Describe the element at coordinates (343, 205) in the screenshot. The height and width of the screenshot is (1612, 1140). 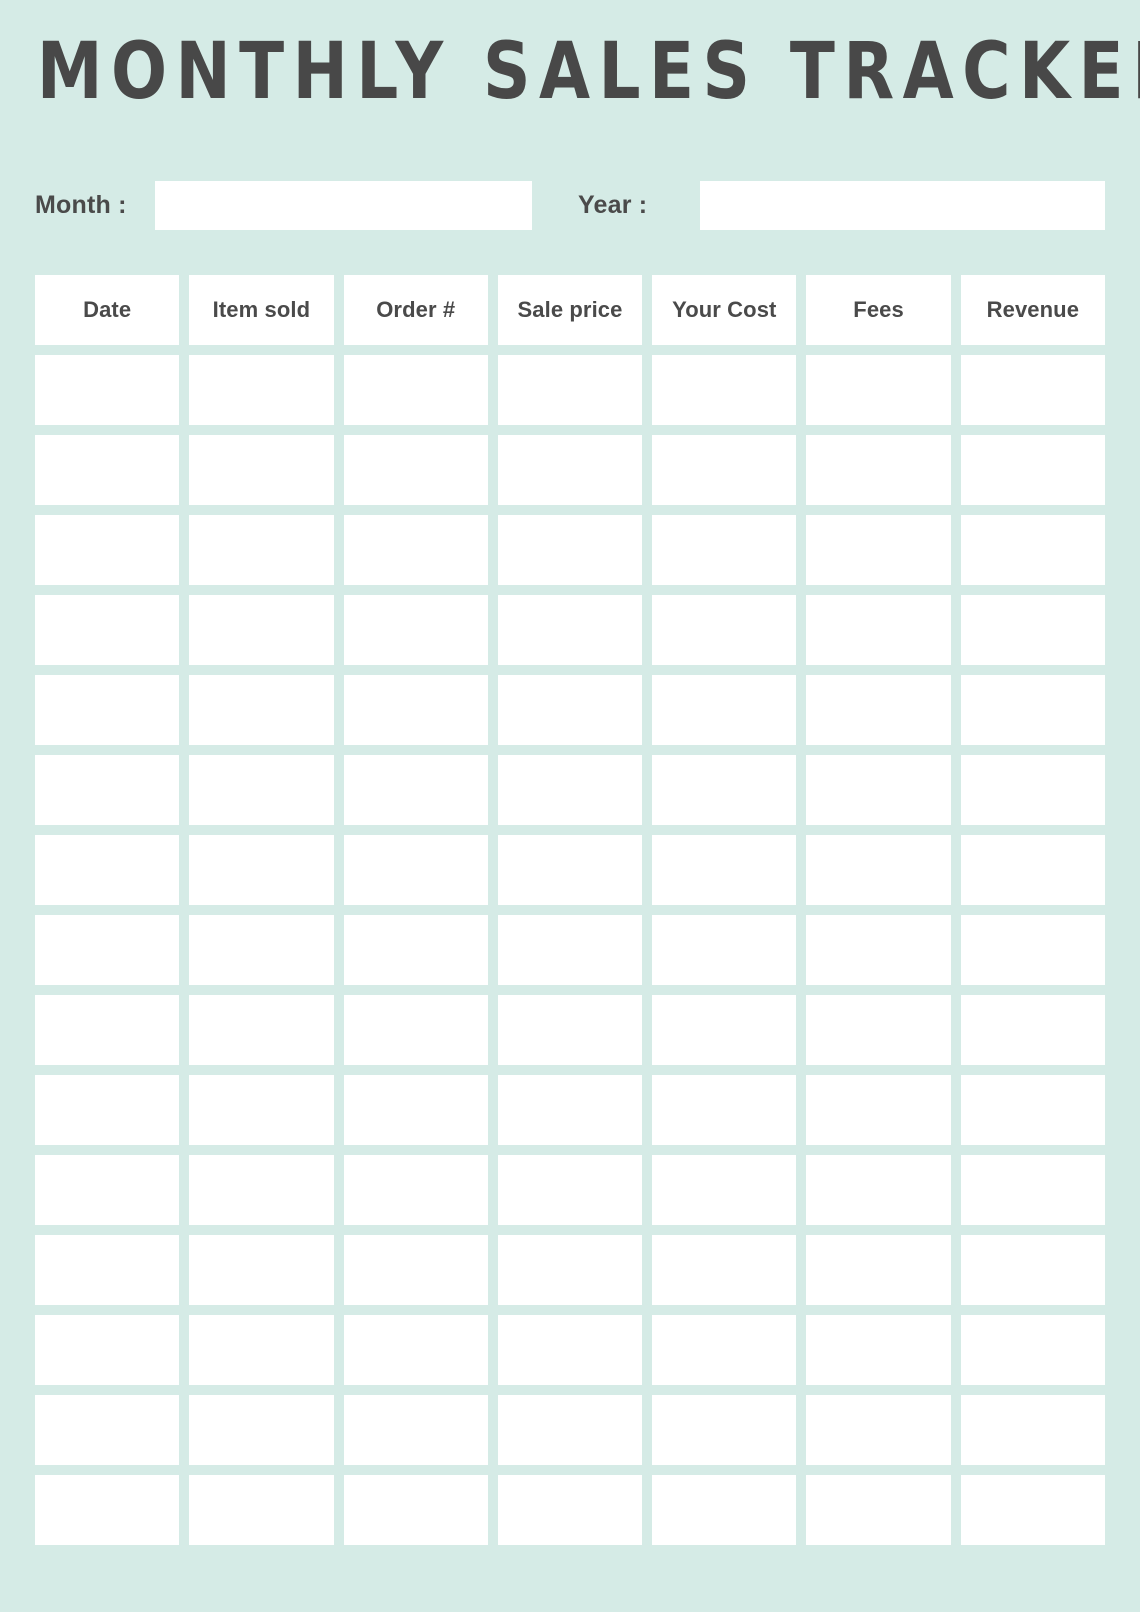
I see `month-input` at that location.